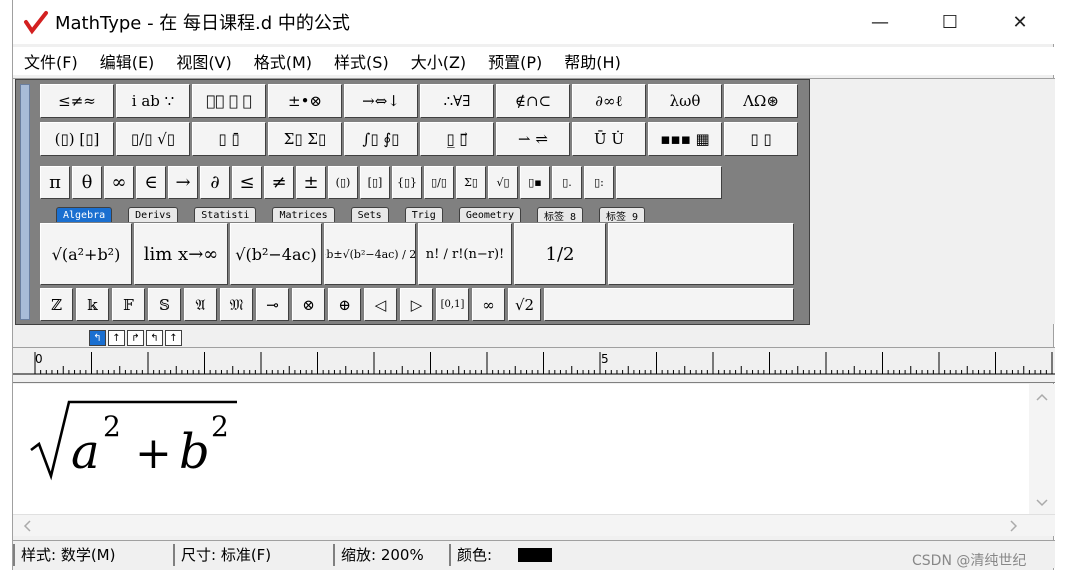 Image resolution: width=1065 pixels, height=578 pixels. Describe the element at coordinates (391, 554) in the screenshot. I see `status-zoom: 缩放: 200%` at that location.